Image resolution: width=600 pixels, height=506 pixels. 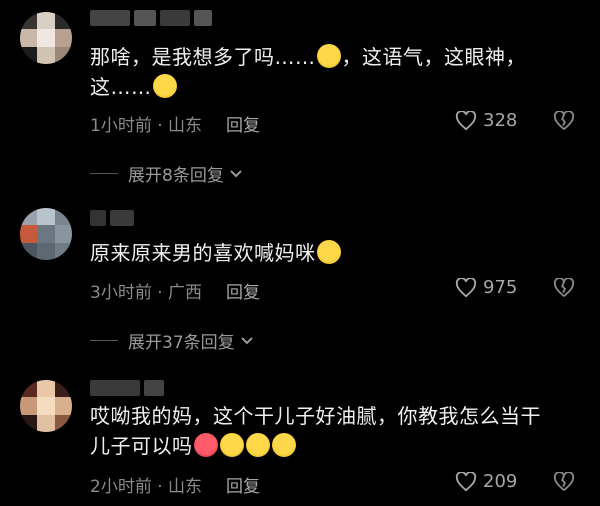 I want to click on timestamp-location: 3小时前 · 广西, so click(x=146, y=293).